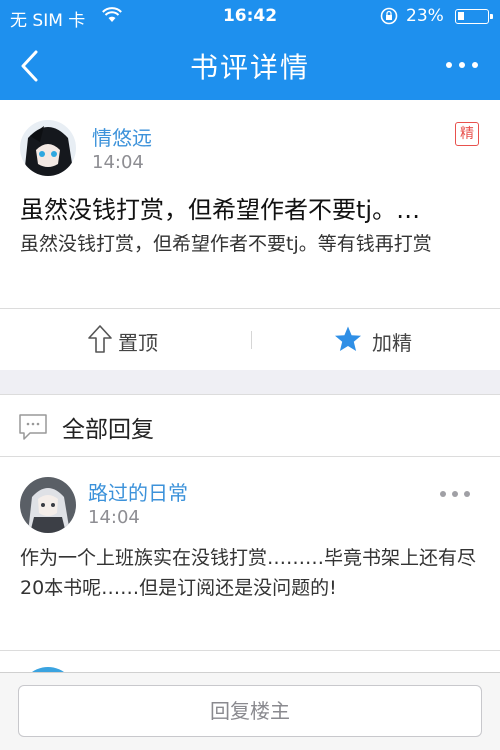  I want to click on bottom-bar: 回复楼主, so click(250, 711).